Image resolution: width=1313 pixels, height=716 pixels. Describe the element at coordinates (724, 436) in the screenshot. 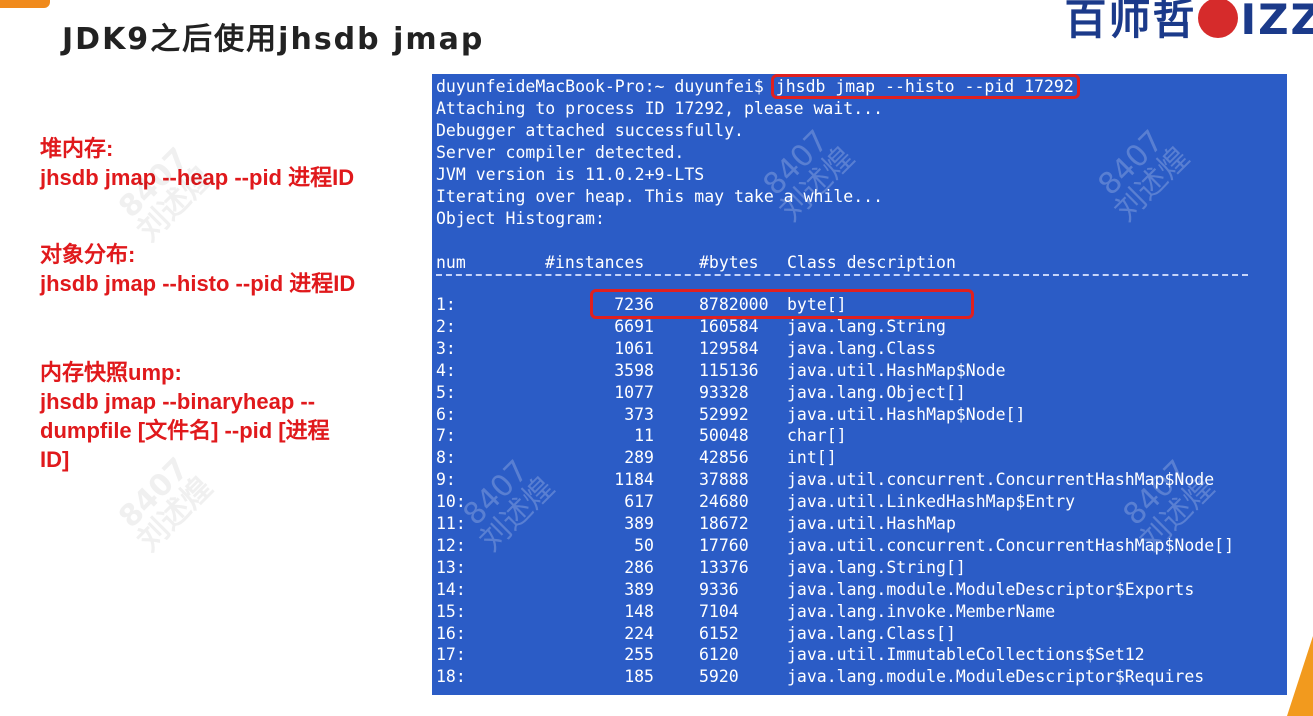

I see `cell-bytes: 50048` at that location.